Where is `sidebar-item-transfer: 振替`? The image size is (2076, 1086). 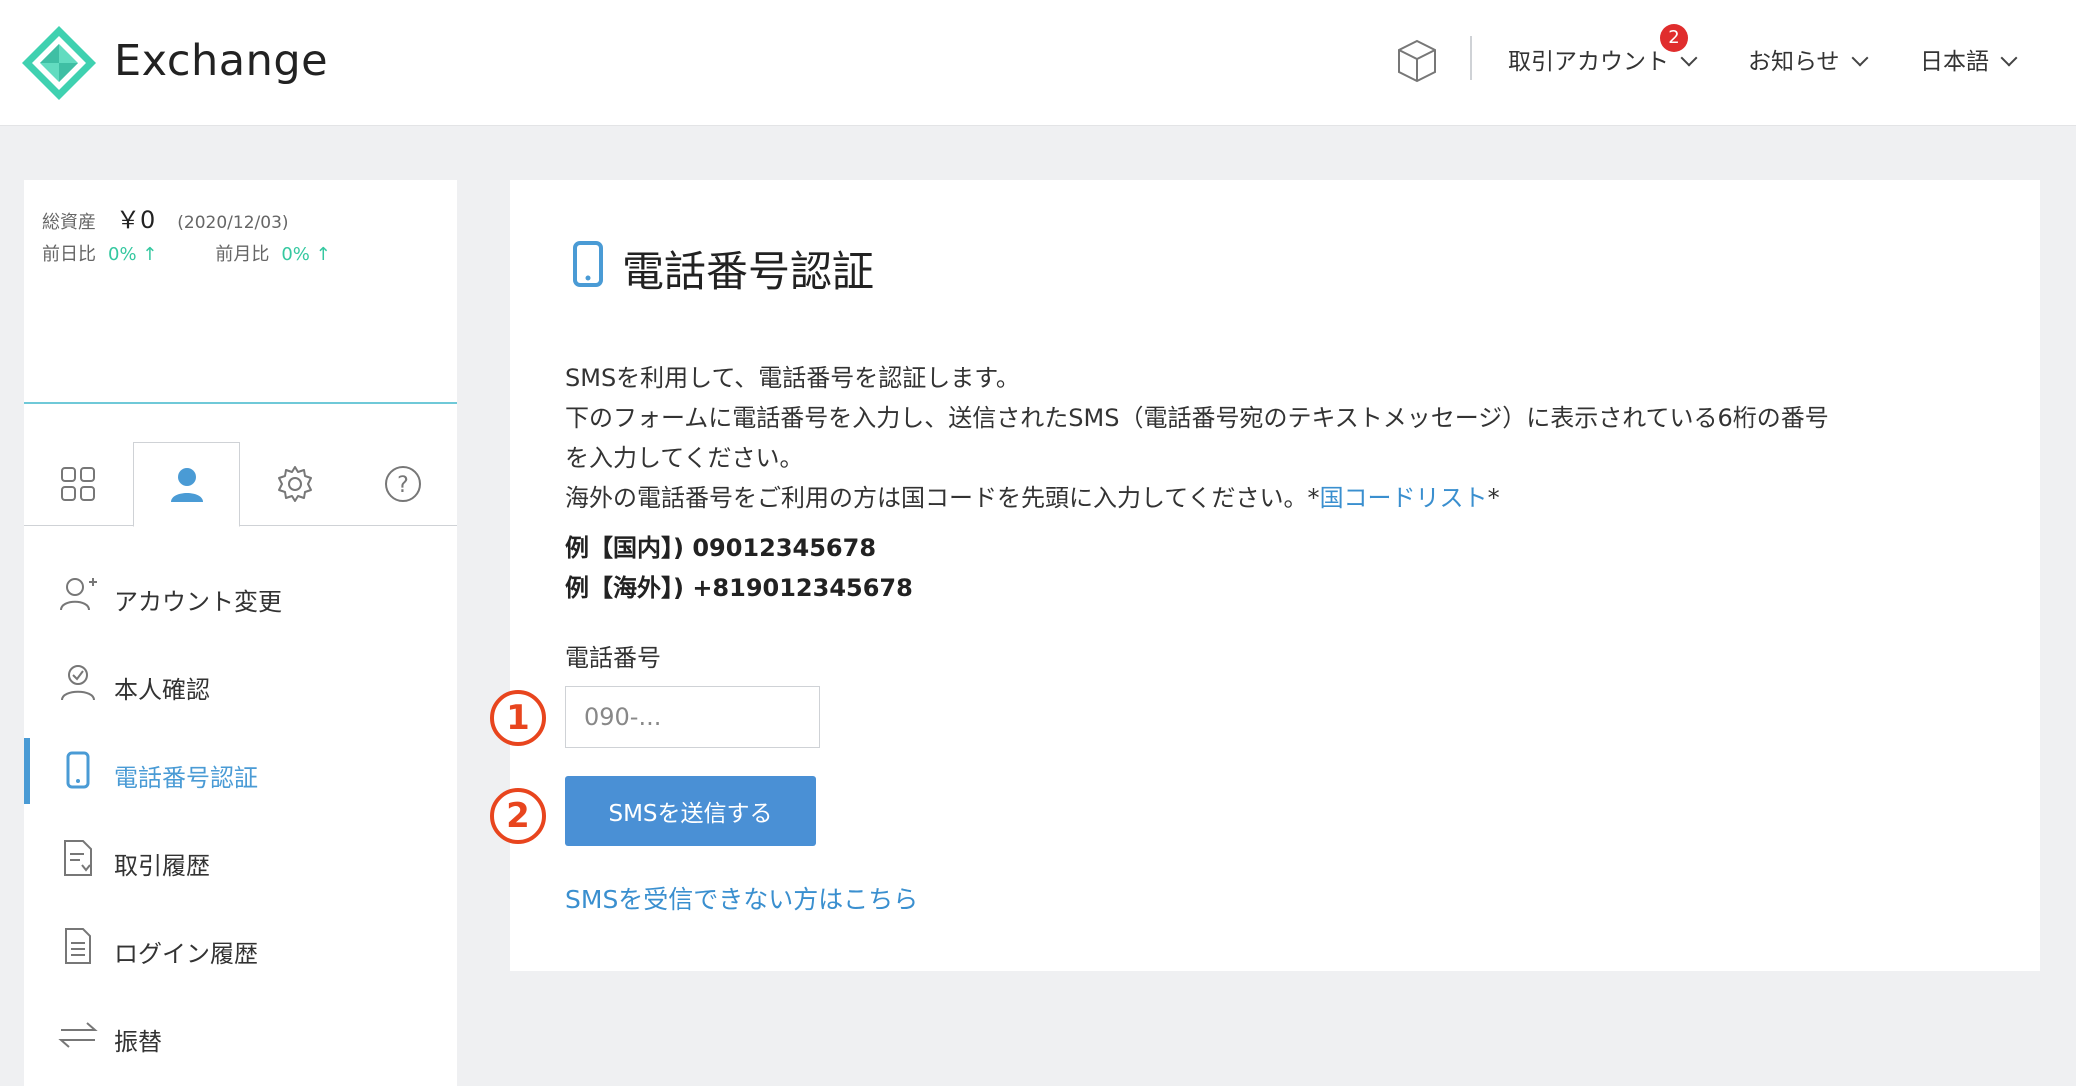 sidebar-item-transfer: 振替 is located at coordinates (240, 1035).